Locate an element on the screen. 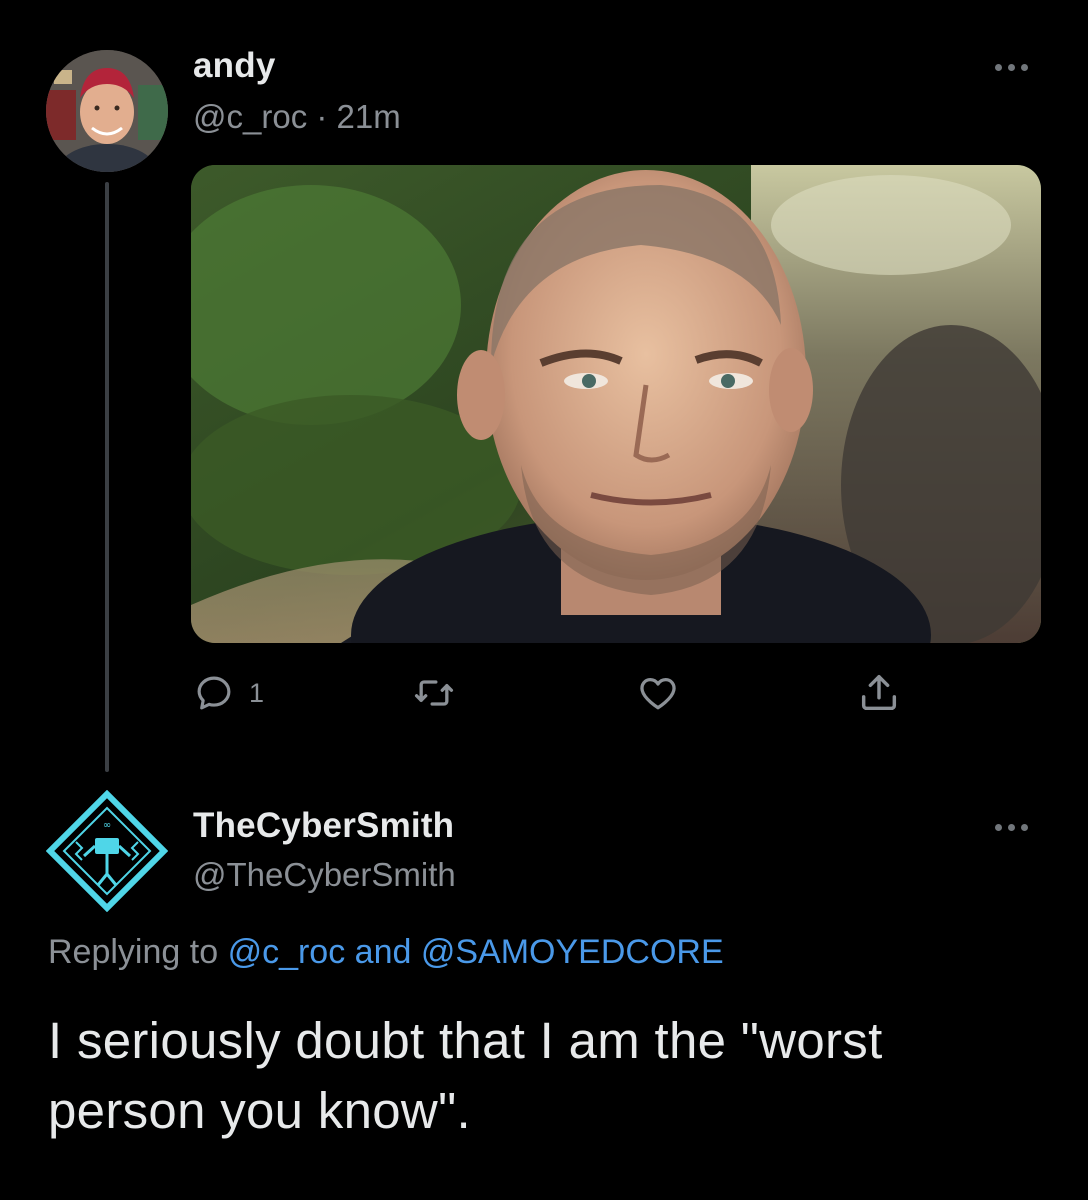 The height and width of the screenshot is (1200, 1088). replying-prefix: Replying to is located at coordinates (133, 952).